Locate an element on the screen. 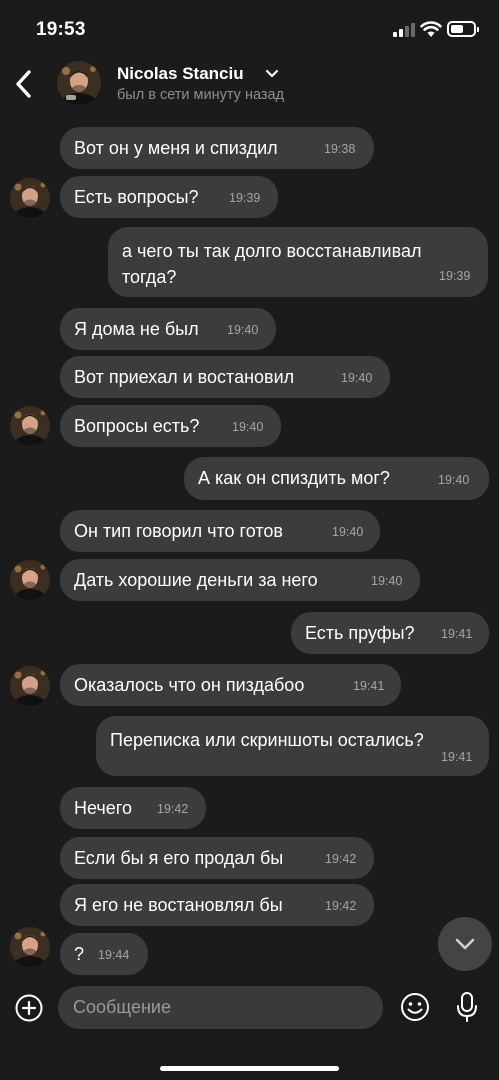 Image resolution: width=499 pixels, height=1080 pixels. message-text: Есть вопросы? is located at coordinates (136, 197).